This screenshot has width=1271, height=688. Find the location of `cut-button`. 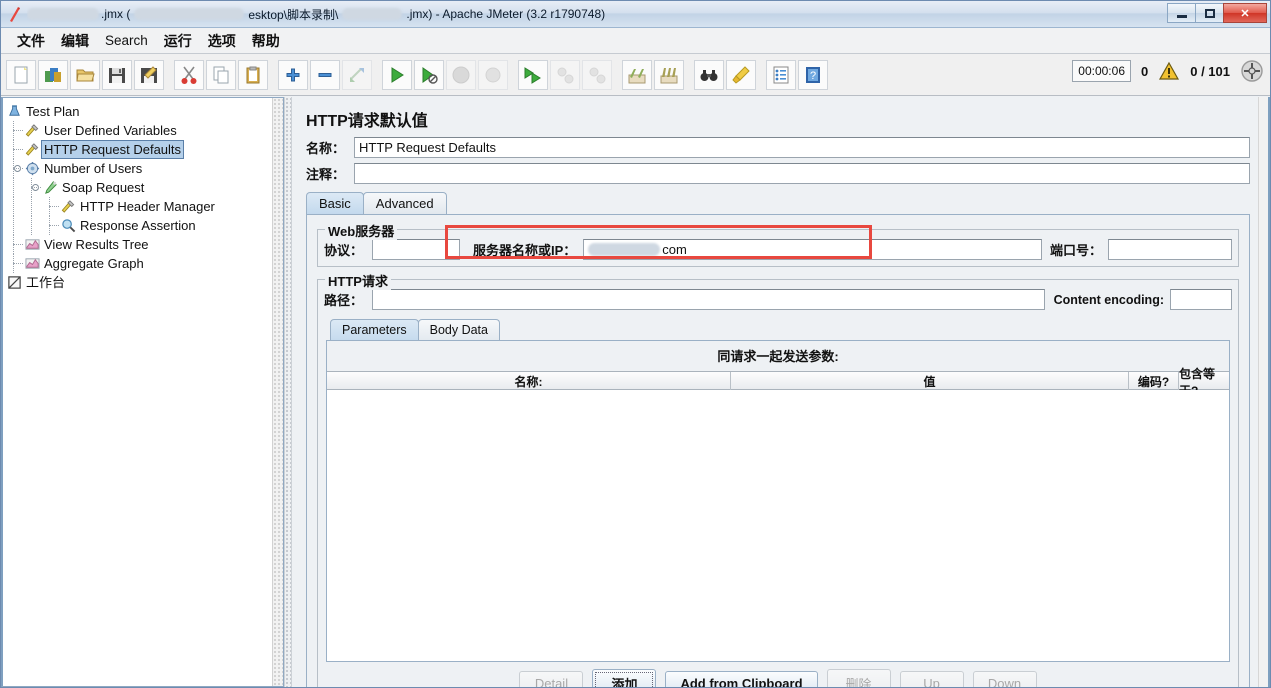

cut-button is located at coordinates (189, 74).